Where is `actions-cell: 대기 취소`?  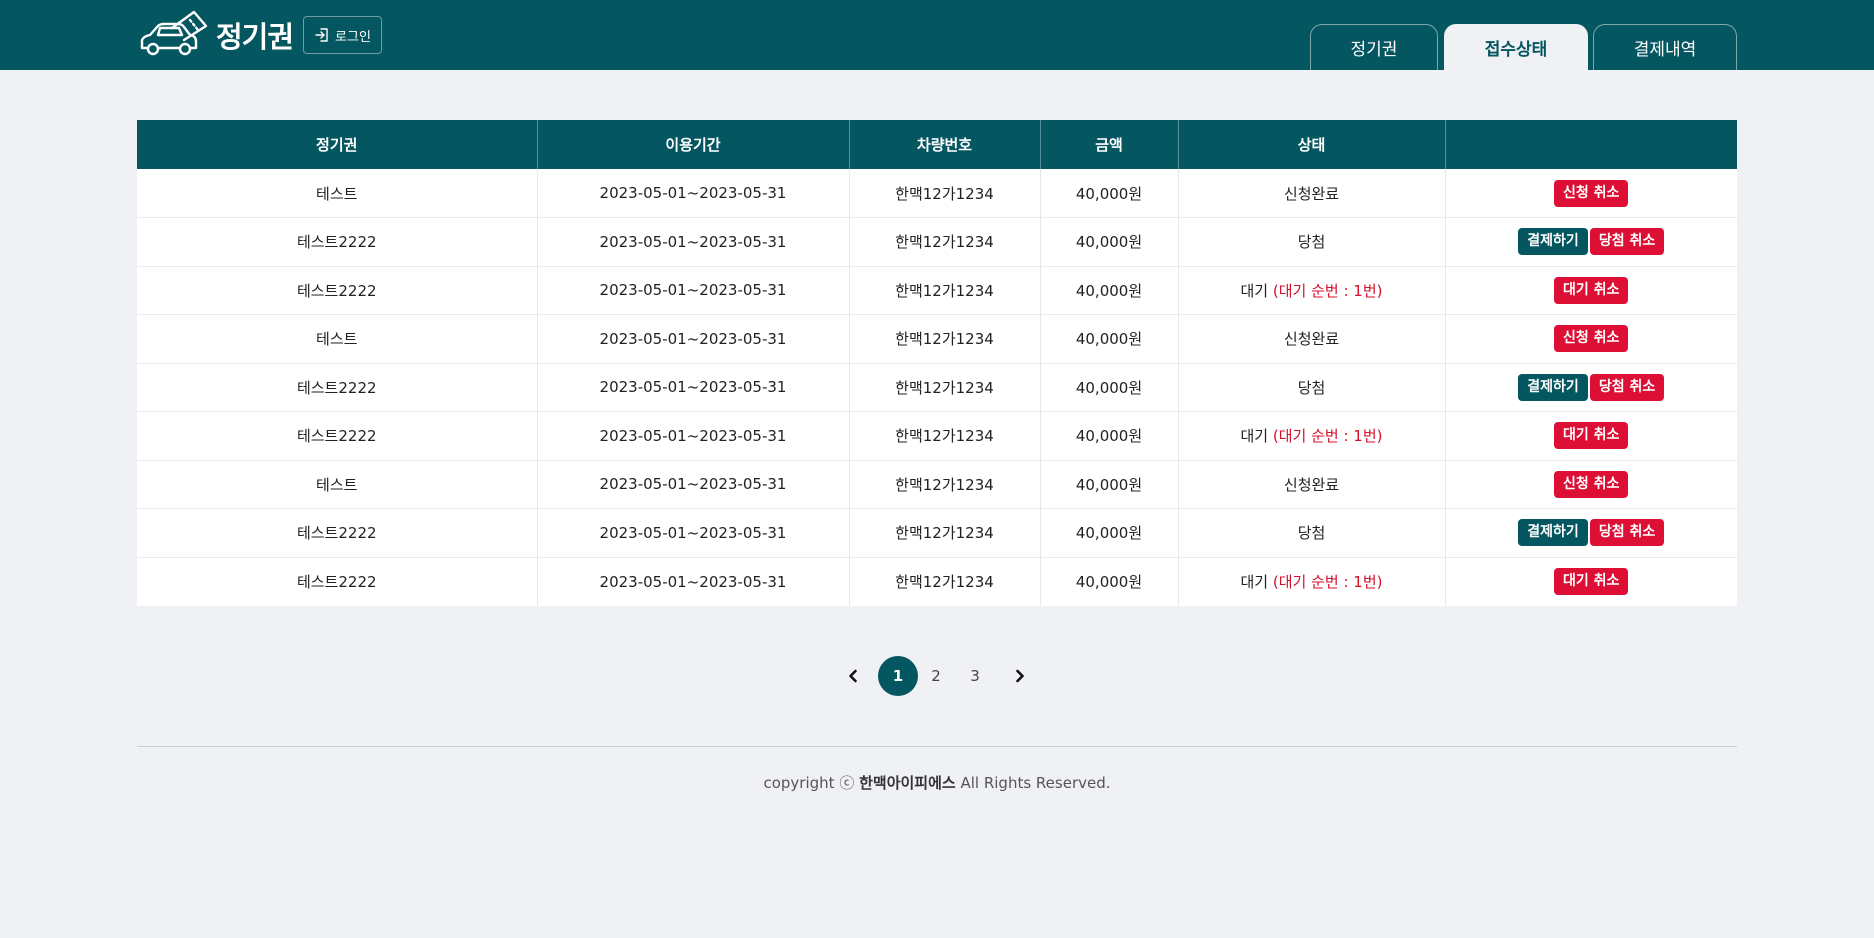
actions-cell: 대기 취소 is located at coordinates (1591, 581).